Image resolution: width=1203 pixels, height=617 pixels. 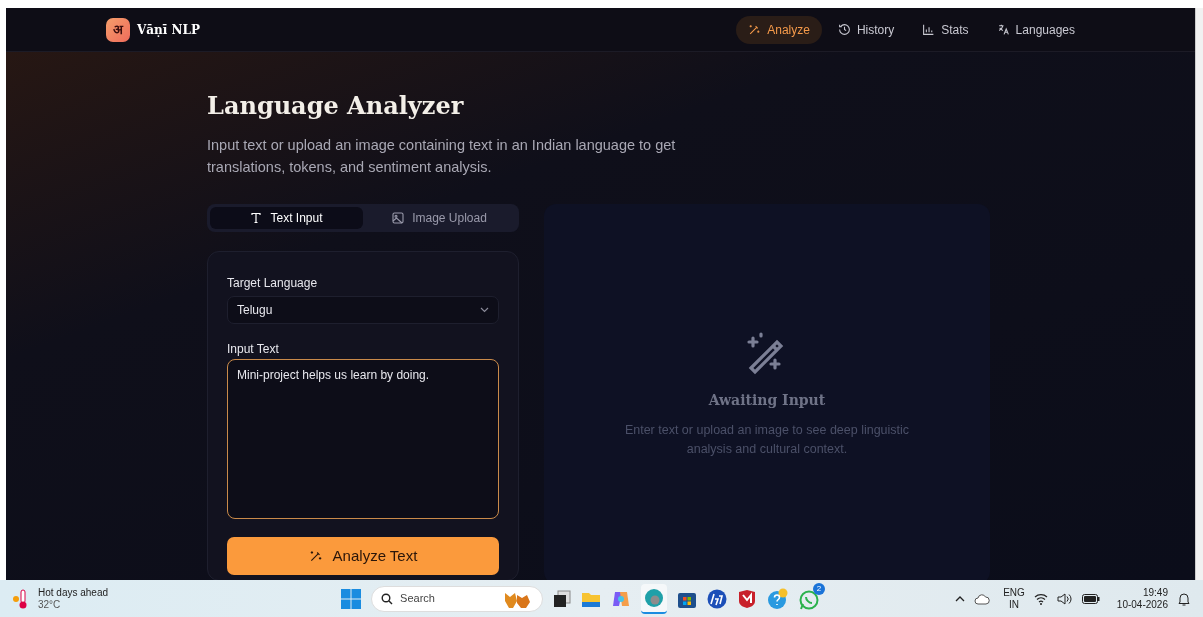 What do you see at coordinates (351, 598) in the screenshot?
I see `start-icon` at bounding box center [351, 598].